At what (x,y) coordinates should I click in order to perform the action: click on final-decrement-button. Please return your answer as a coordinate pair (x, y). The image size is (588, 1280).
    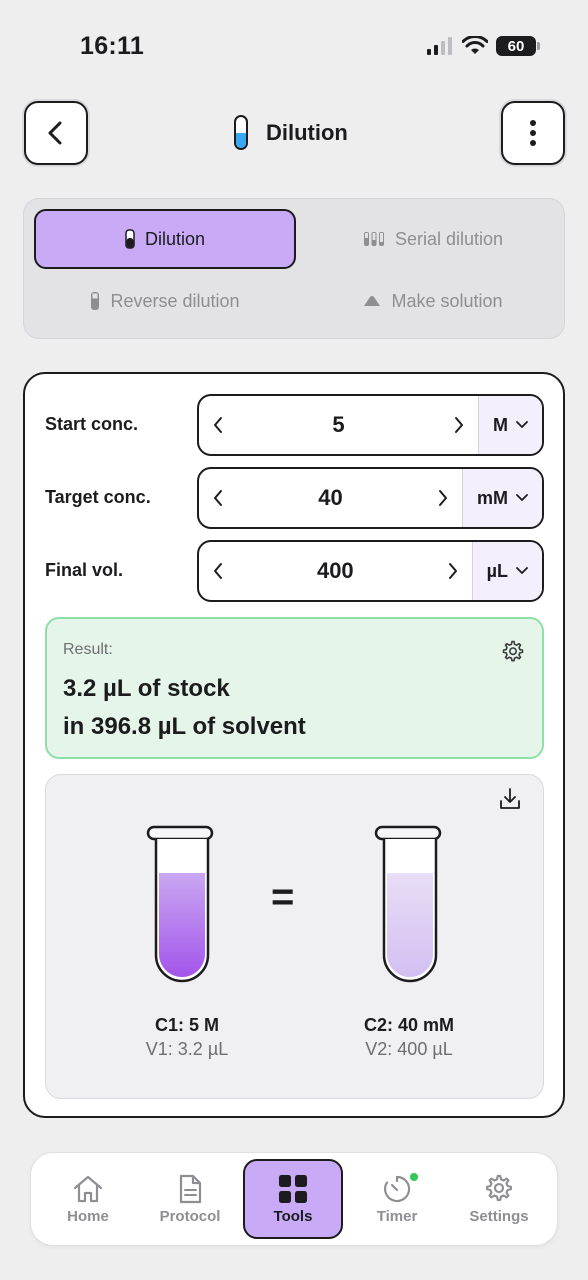
    Looking at the image, I should click on (218, 571).